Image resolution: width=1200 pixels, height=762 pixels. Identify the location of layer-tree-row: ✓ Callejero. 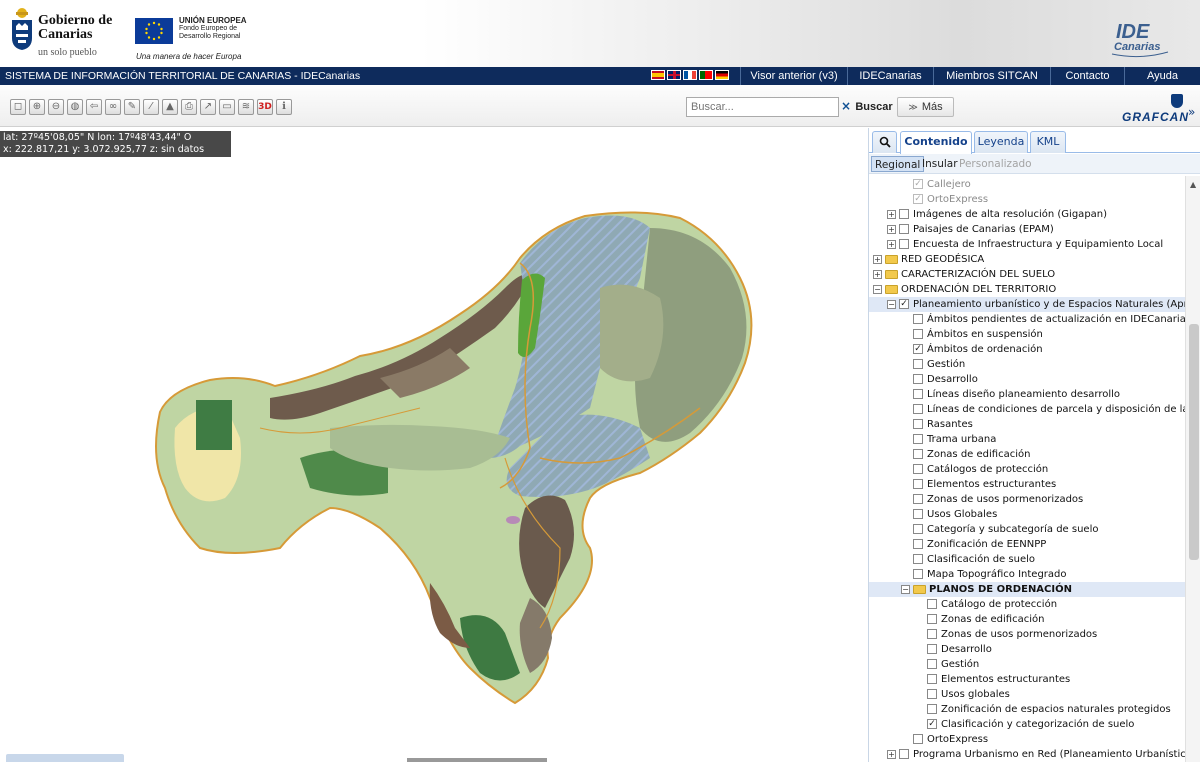
(1027, 184).